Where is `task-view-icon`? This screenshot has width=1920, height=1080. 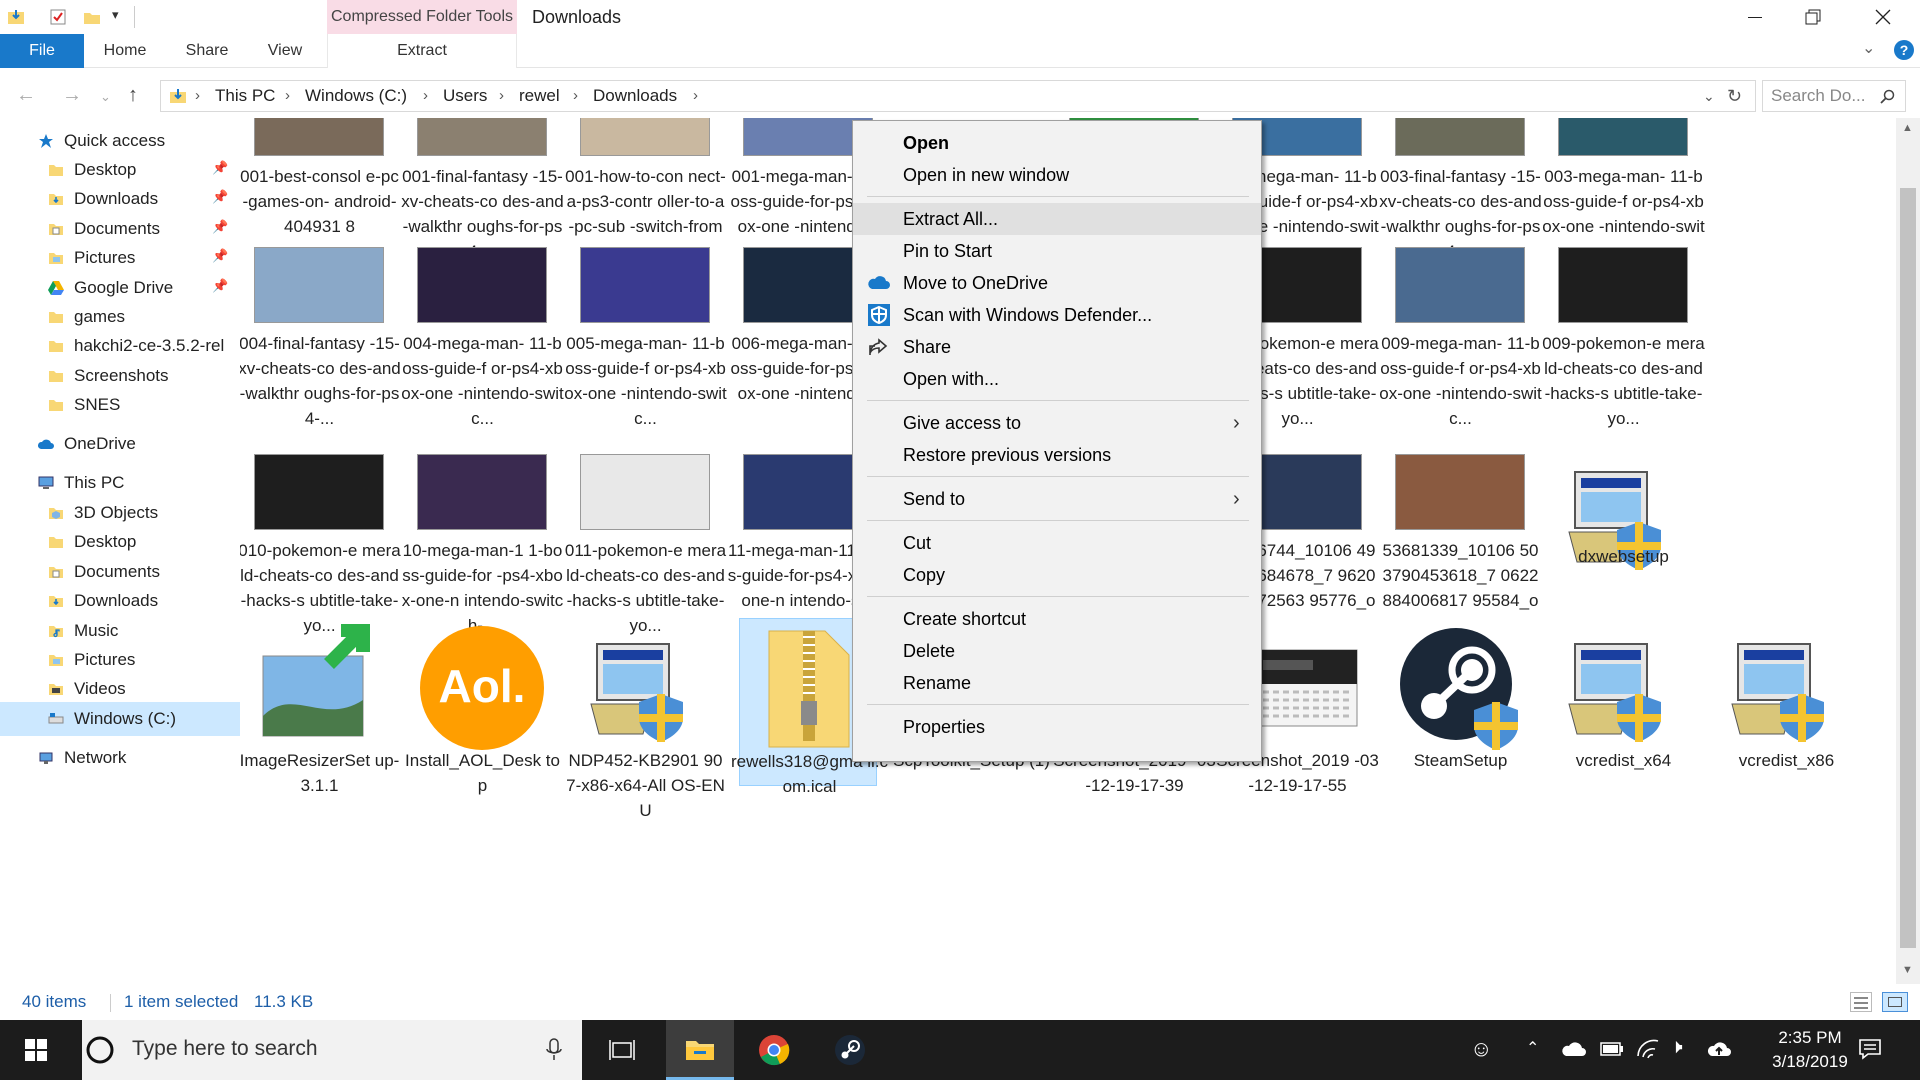
task-view-icon is located at coordinates (622, 1050).